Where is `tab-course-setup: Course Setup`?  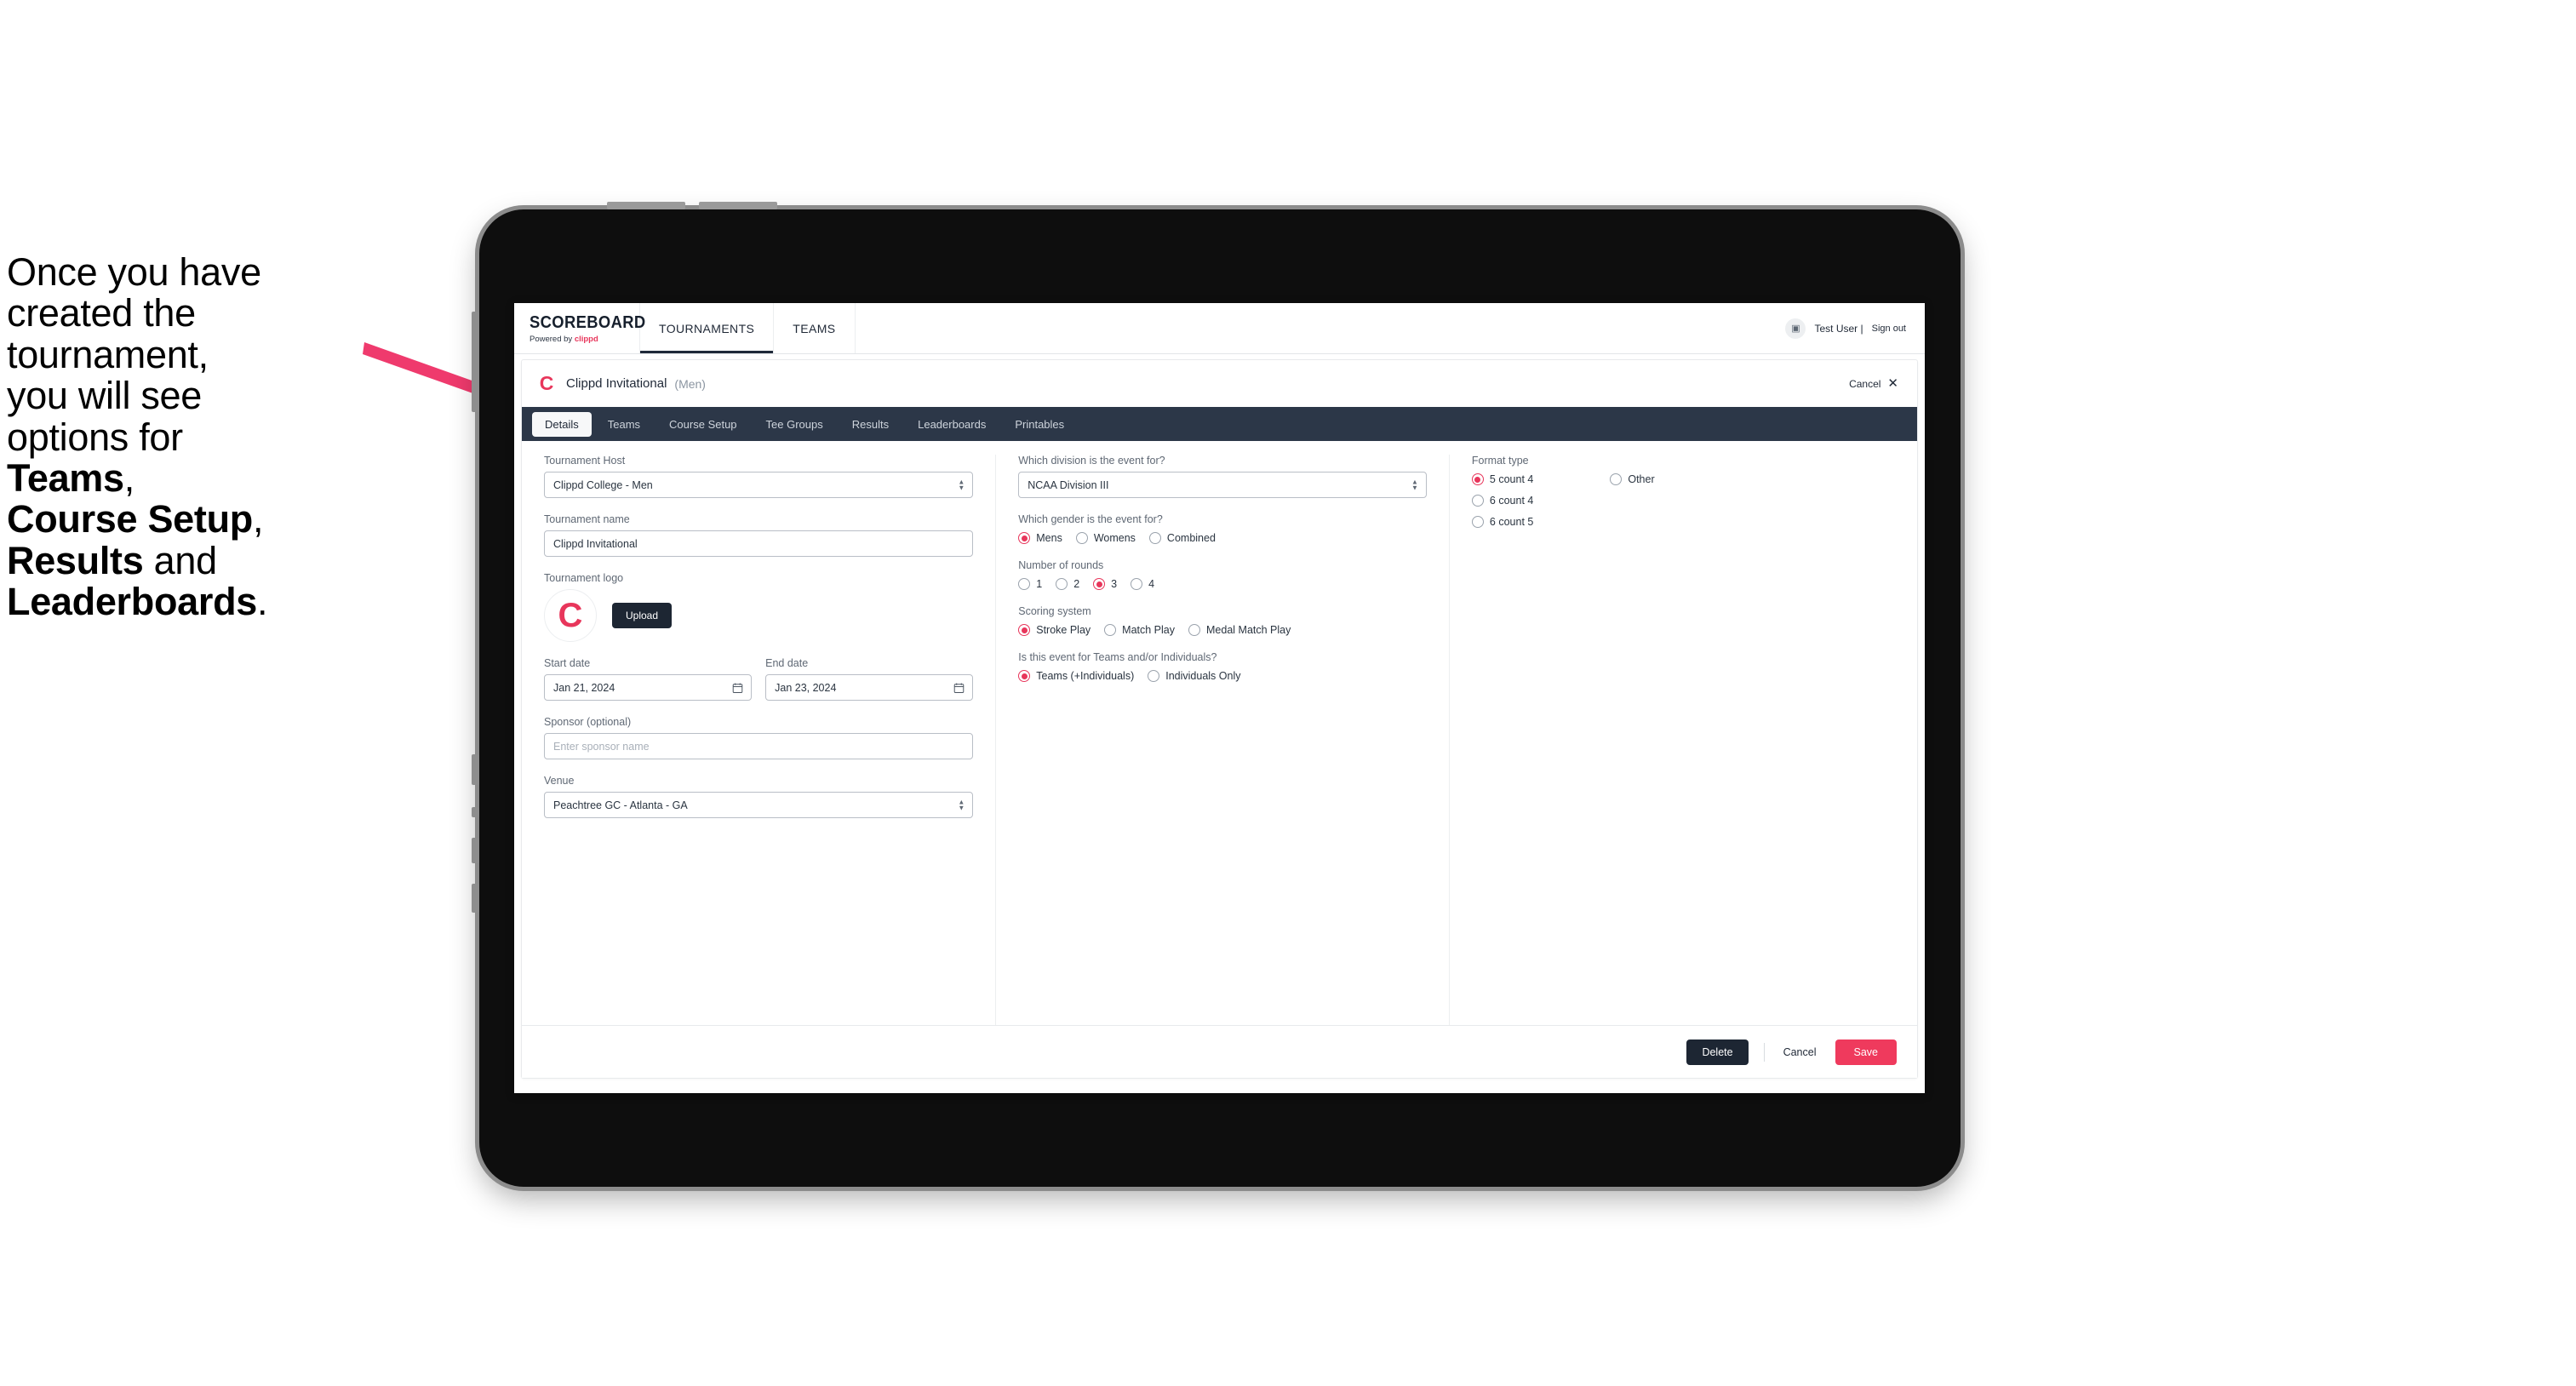
tab-course-setup: Course Setup is located at coordinates (703, 424).